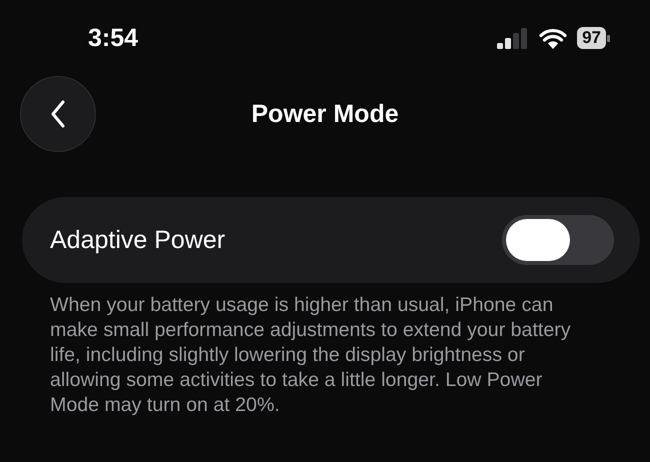  Describe the element at coordinates (553, 38) in the screenshot. I see `wifi-icon` at that location.